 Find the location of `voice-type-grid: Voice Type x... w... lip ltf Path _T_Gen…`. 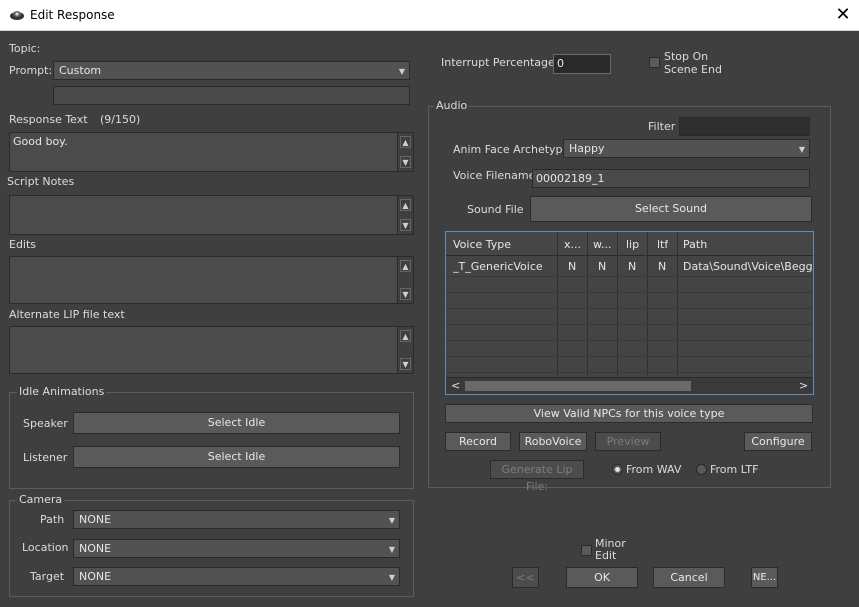

voice-type-grid: Voice Type x... w... lip ltf Path _T_Gen… is located at coordinates (629, 313).